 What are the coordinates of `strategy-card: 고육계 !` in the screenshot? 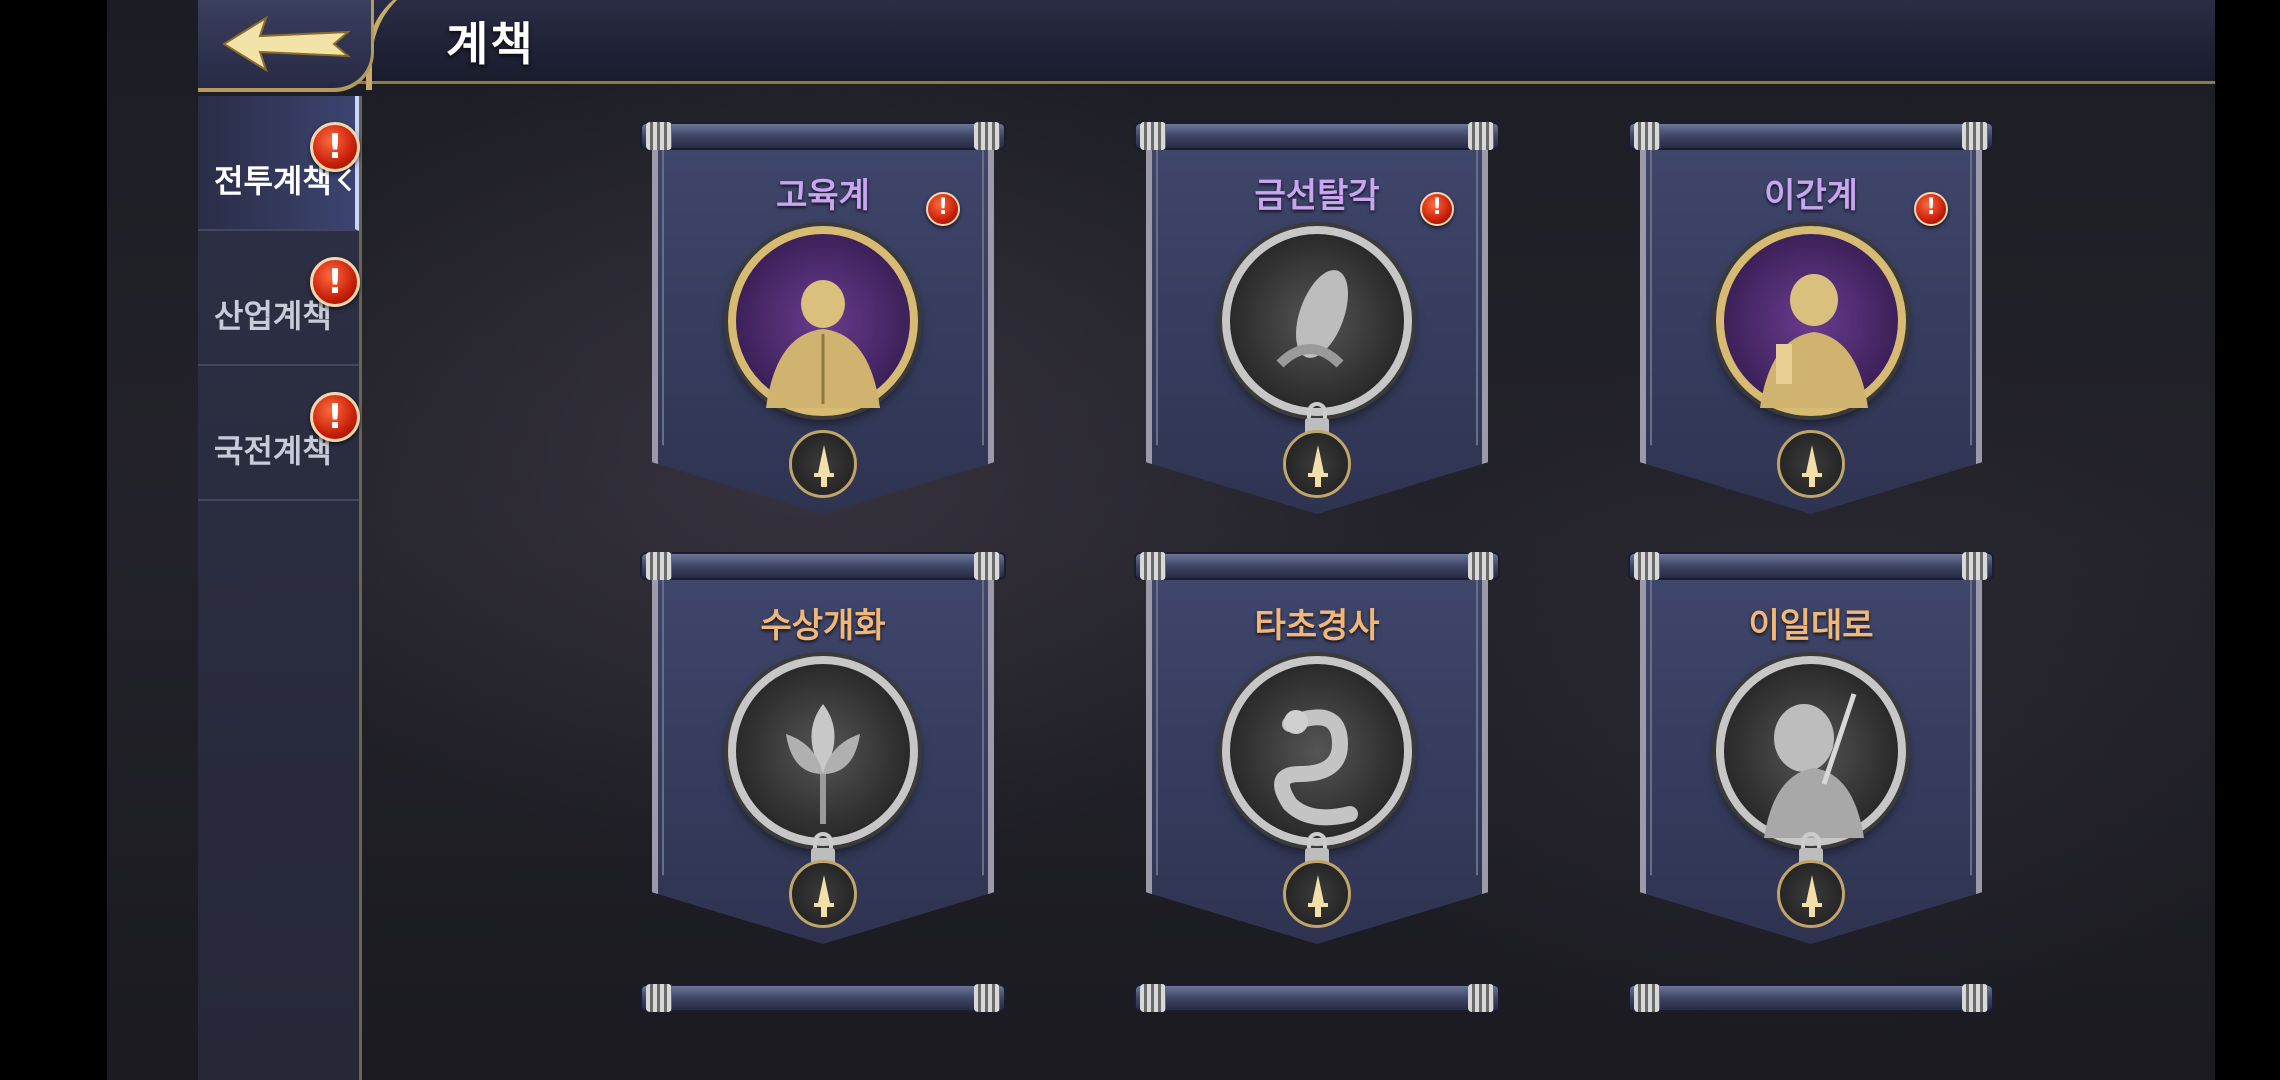 It's located at (823, 322).